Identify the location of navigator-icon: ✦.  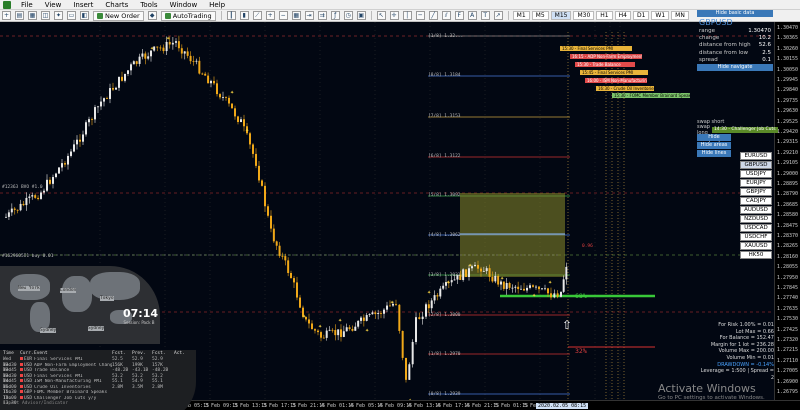
(58, 15).